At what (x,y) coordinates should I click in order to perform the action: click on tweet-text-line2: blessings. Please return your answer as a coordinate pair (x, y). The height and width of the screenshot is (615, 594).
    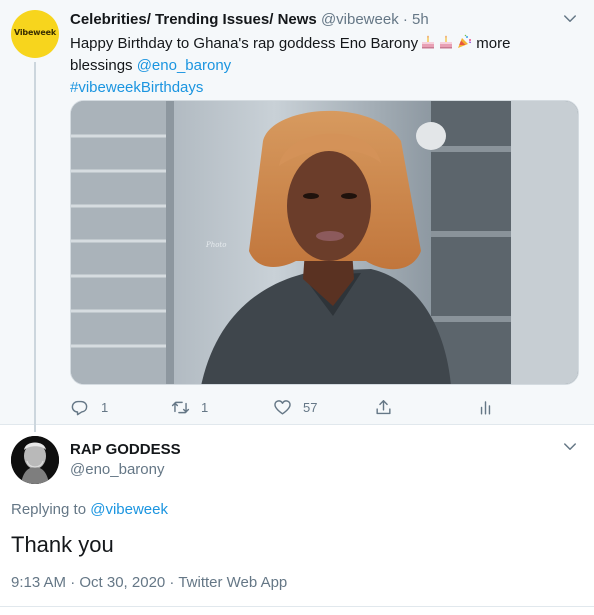
    Looking at the image, I should click on (103, 65).